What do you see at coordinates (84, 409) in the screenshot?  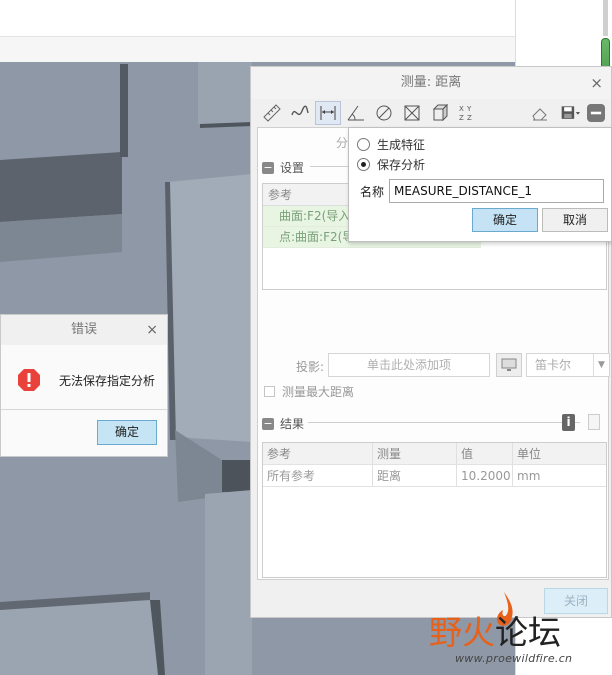 I see `error-divider` at bounding box center [84, 409].